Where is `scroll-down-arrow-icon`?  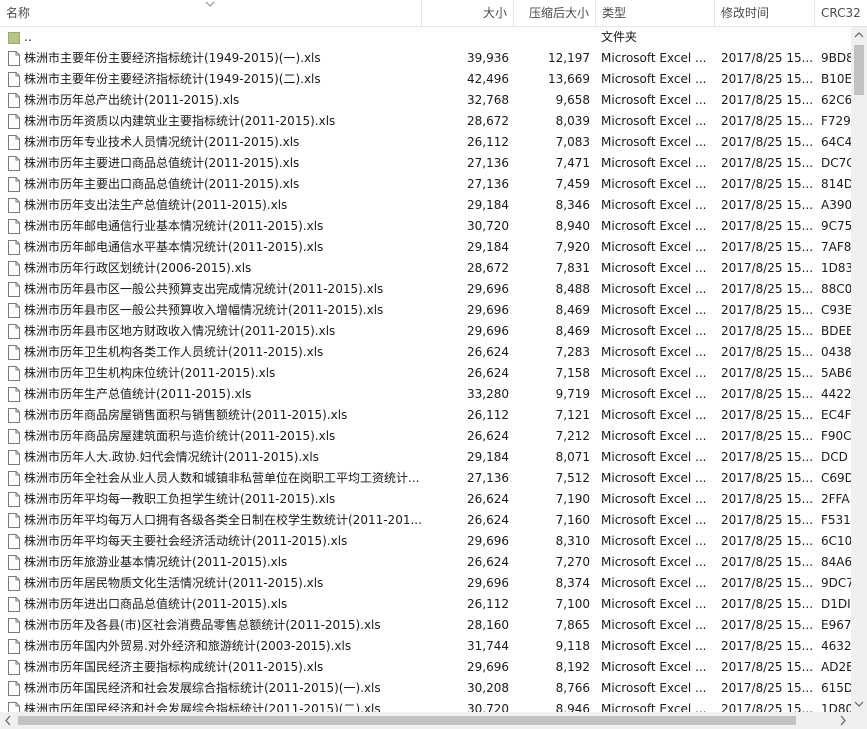 scroll-down-arrow-icon is located at coordinates (859, 704).